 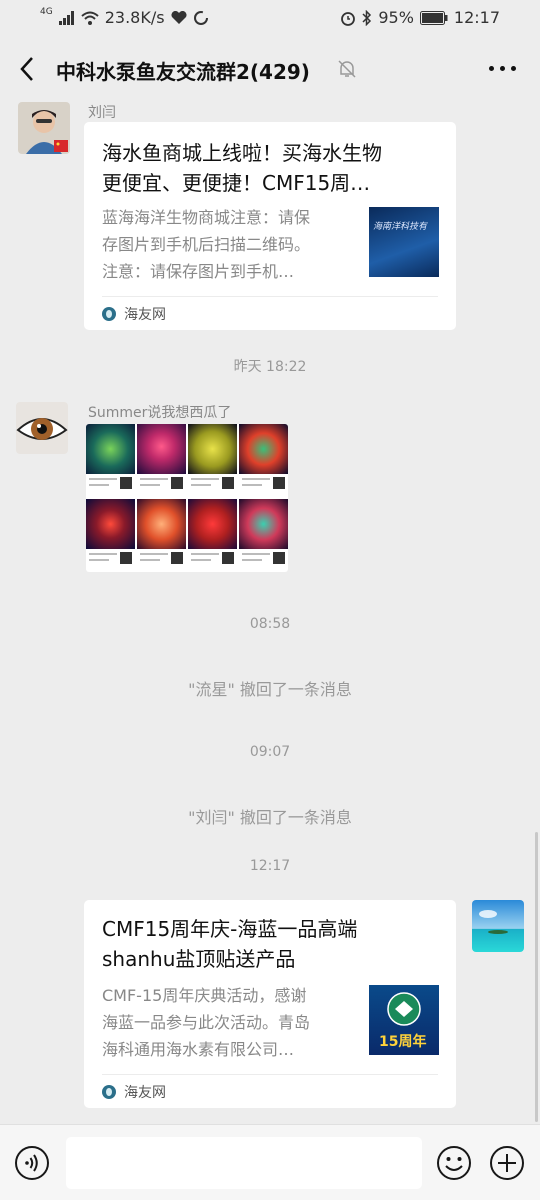 What do you see at coordinates (270, 752) in the screenshot?
I see `timestamp: 09:07` at bounding box center [270, 752].